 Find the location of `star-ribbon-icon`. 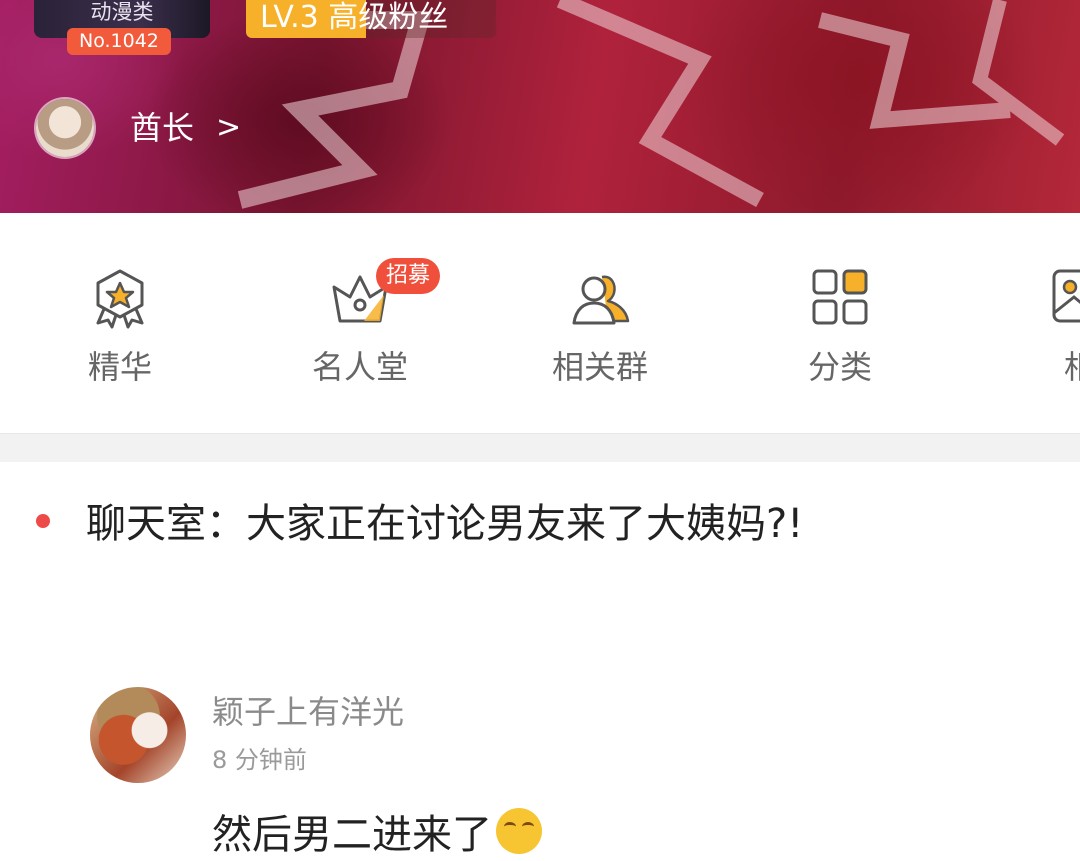

star-ribbon-icon is located at coordinates (120, 297).